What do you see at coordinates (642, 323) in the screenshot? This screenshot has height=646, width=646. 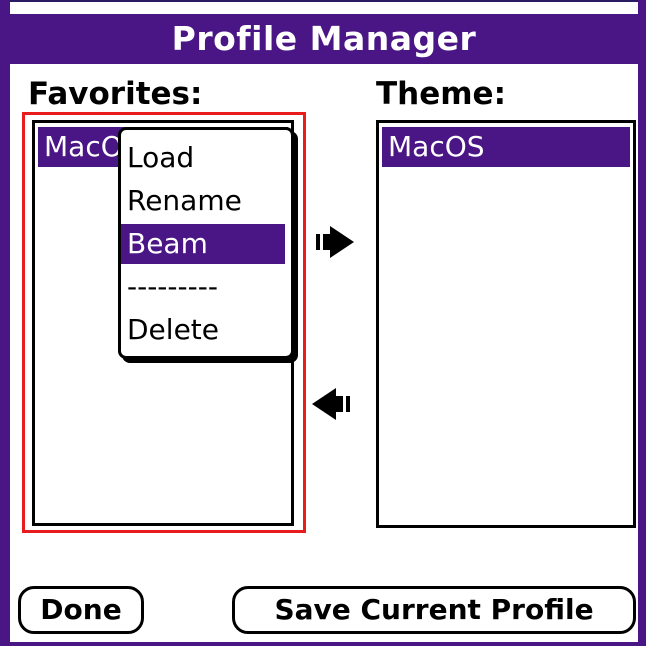 I see `window-border-right` at bounding box center [642, 323].